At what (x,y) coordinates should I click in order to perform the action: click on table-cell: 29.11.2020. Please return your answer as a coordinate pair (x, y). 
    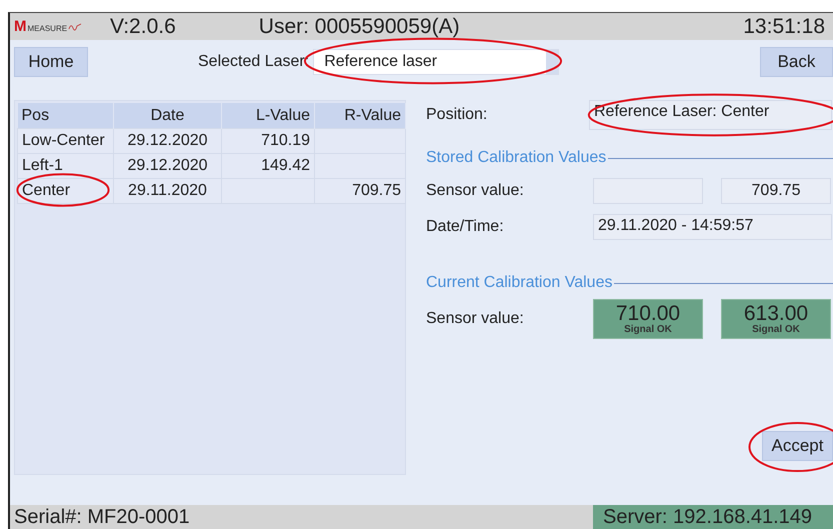
    Looking at the image, I should click on (168, 191).